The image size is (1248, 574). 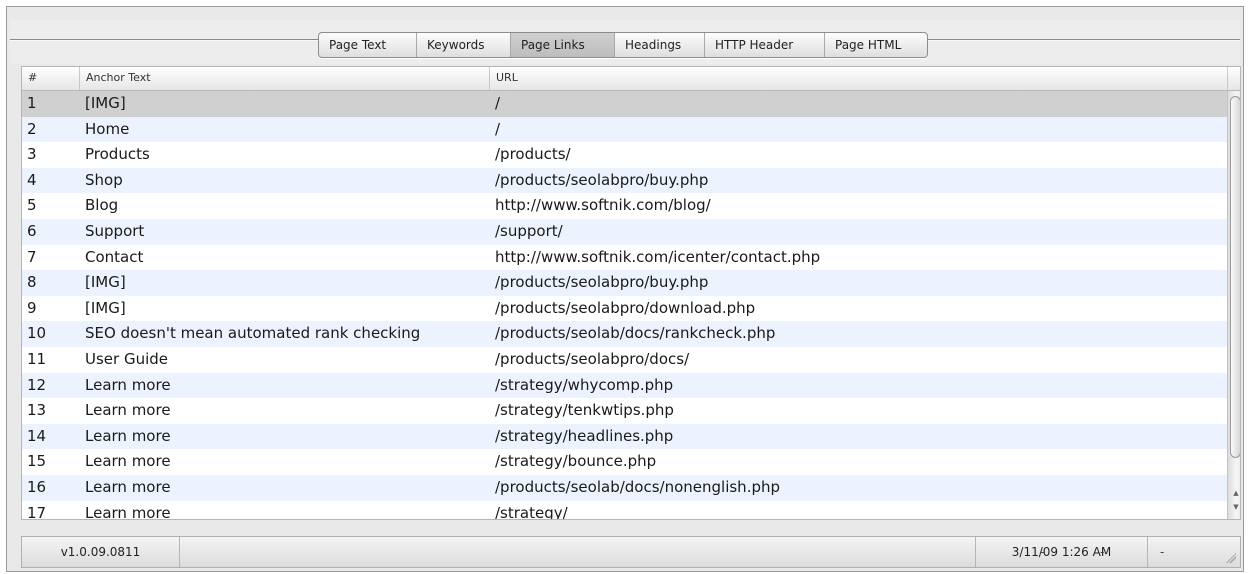 I want to click on anchor-text-cell: Support, so click(x=115, y=230).